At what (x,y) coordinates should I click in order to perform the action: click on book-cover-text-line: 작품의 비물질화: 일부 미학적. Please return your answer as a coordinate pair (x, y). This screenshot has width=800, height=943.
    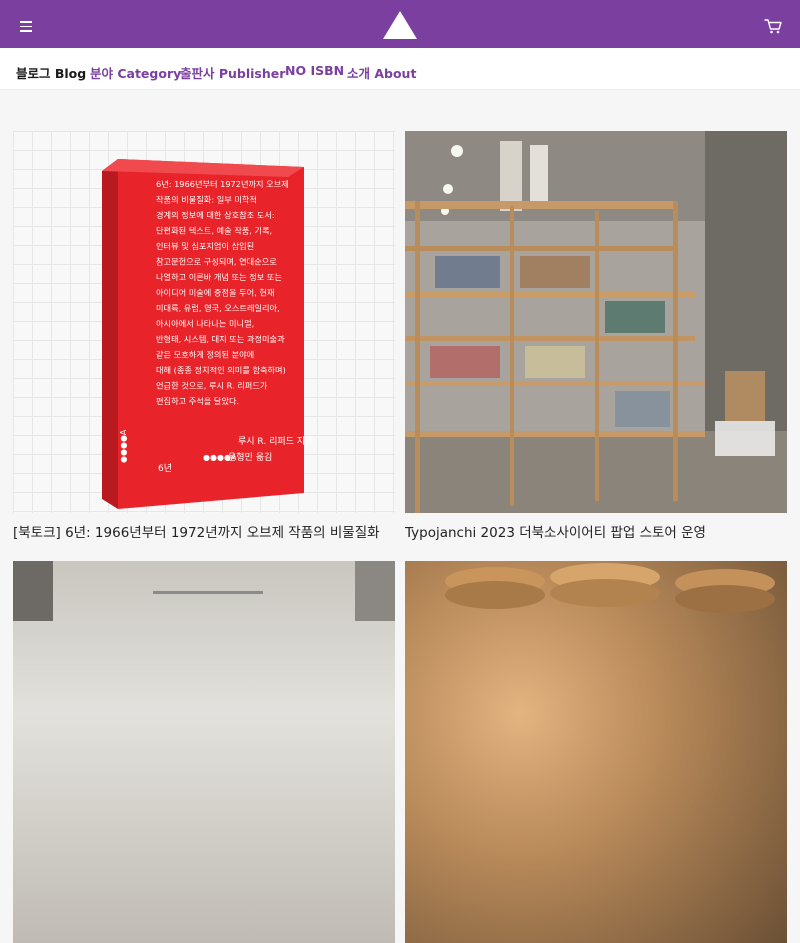
    Looking at the image, I should click on (206, 200).